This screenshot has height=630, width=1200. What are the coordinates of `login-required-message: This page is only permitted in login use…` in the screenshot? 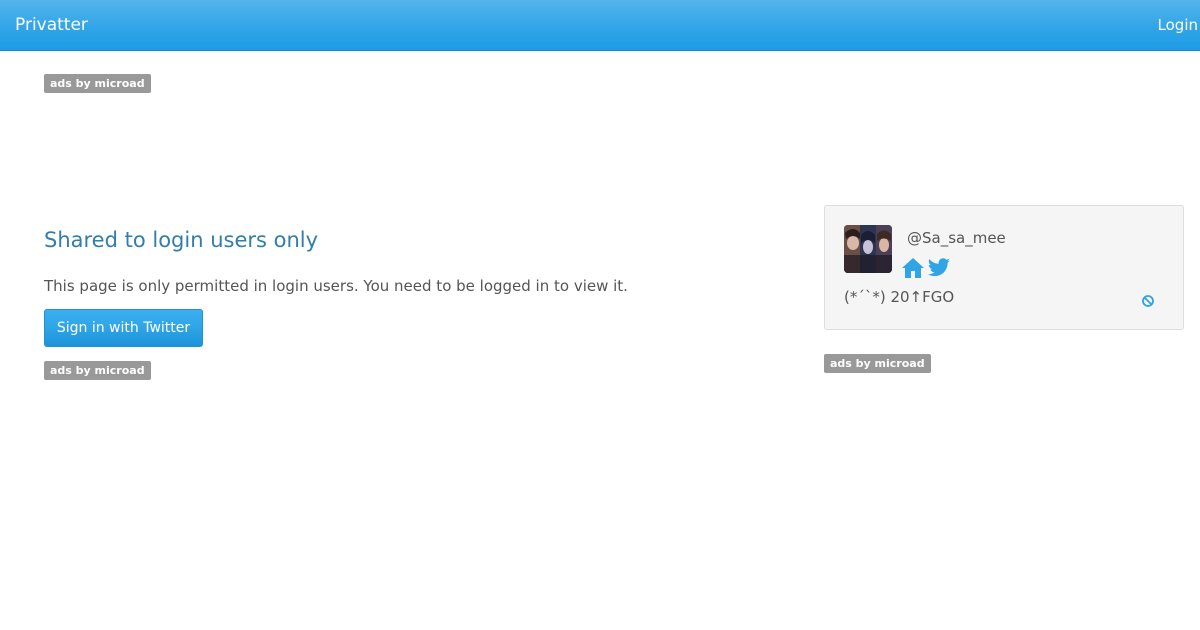 It's located at (336, 286).